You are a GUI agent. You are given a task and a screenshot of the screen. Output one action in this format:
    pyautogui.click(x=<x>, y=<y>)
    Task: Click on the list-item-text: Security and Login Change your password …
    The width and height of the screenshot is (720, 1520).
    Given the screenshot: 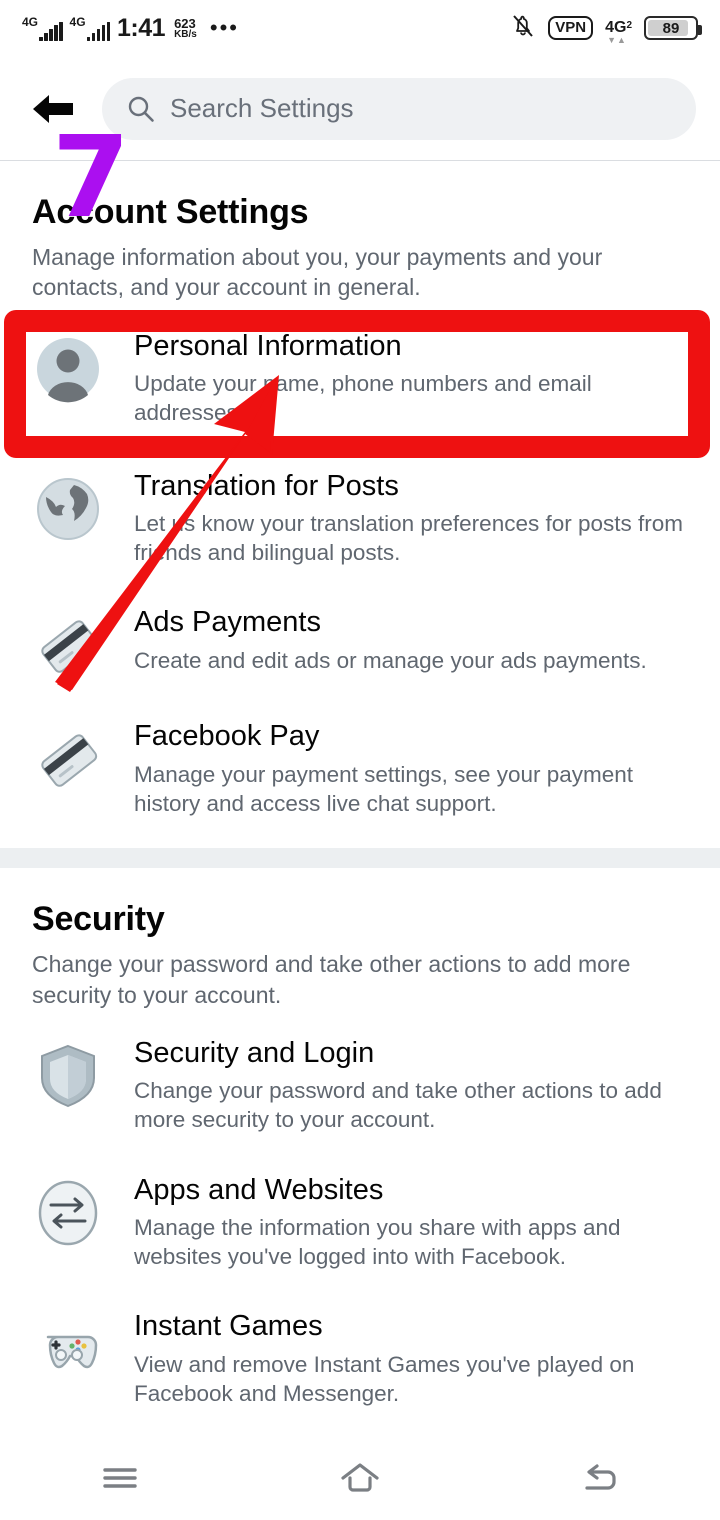 What is the action you would take?
    pyautogui.click(x=411, y=1084)
    